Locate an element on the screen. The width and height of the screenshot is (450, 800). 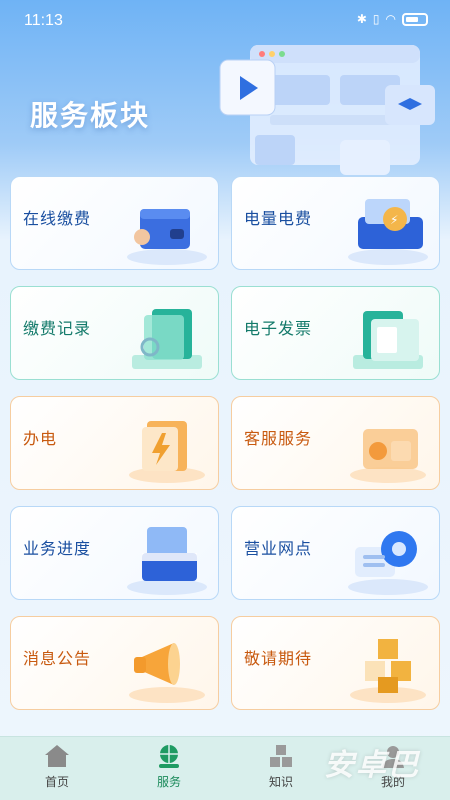
page-title: 服务板块 is located at coordinates (90, 115).